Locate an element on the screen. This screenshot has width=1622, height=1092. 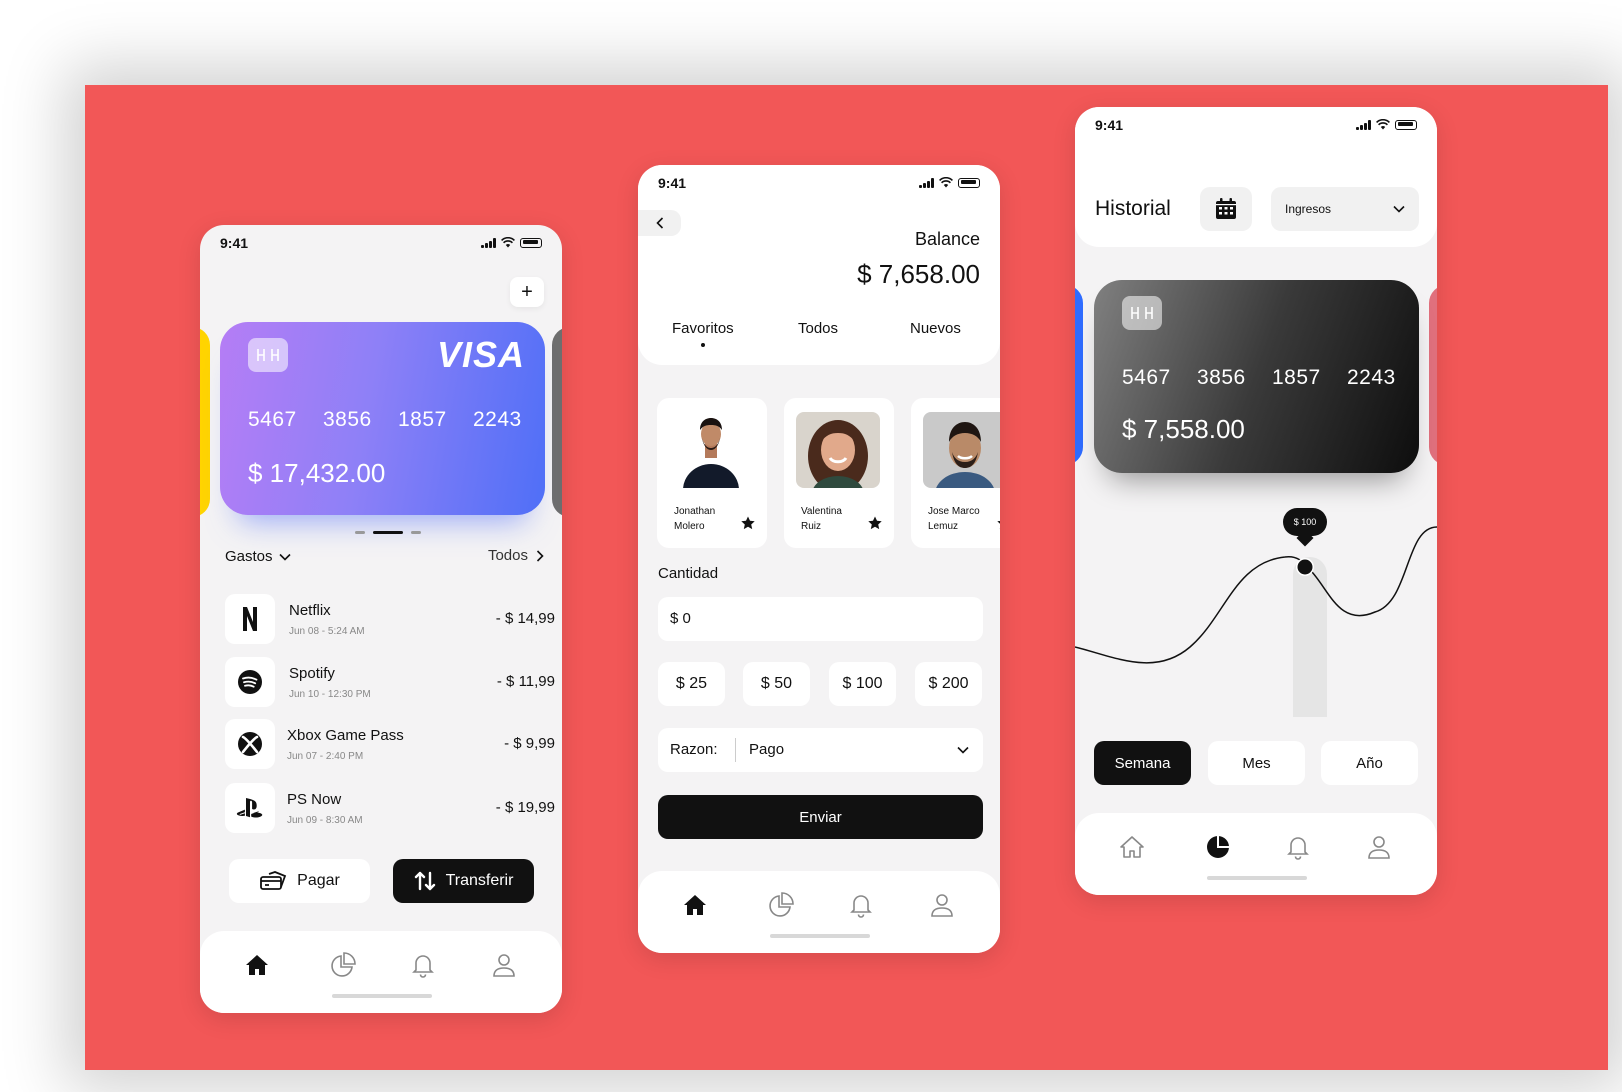
calendar-icon is located at coordinates (1226, 208).